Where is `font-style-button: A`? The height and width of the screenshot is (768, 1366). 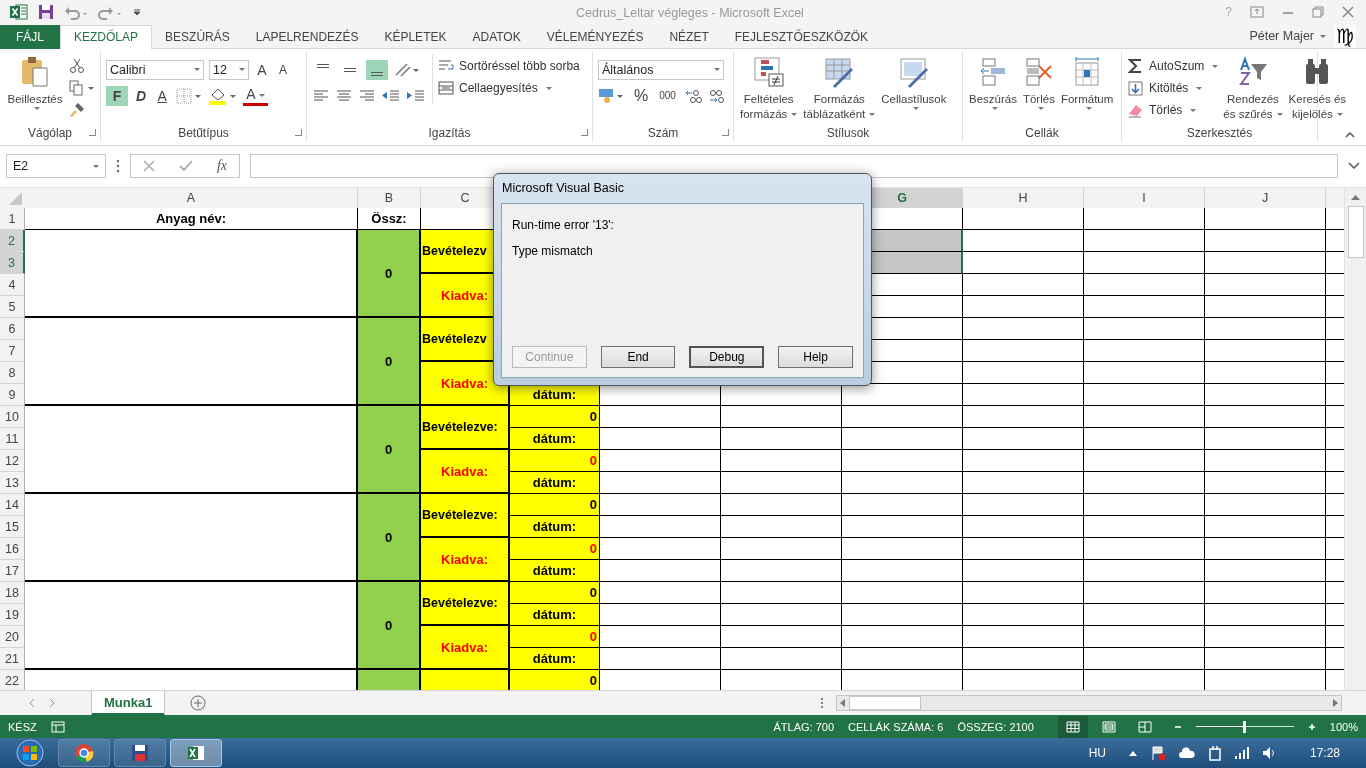 font-style-button: A is located at coordinates (162, 95).